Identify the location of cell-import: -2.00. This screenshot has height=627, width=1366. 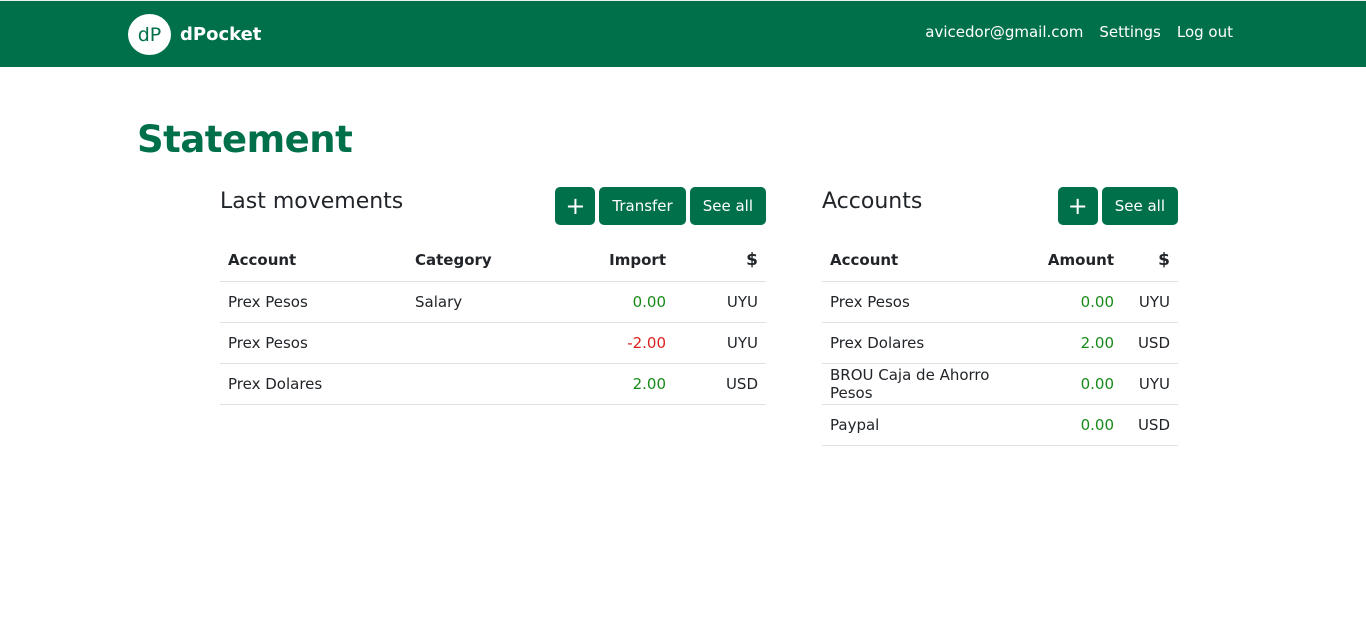
(620, 343).